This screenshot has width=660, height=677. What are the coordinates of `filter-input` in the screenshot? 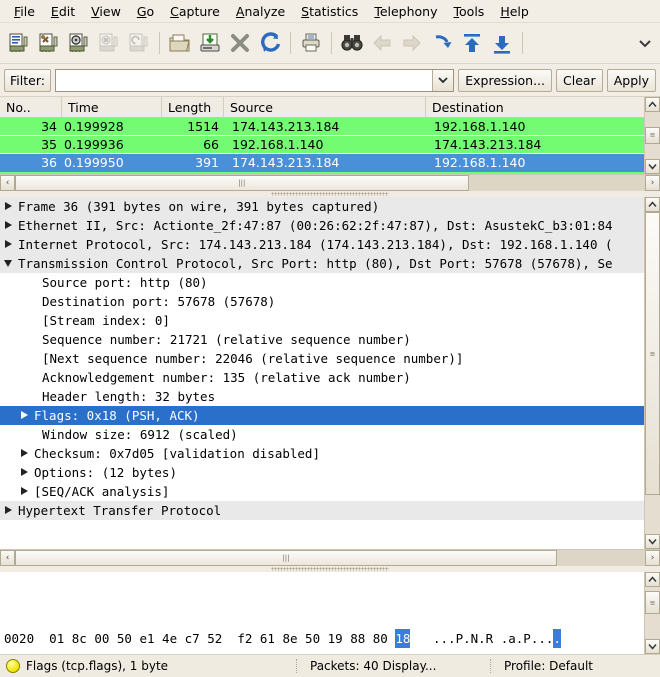 It's located at (244, 80).